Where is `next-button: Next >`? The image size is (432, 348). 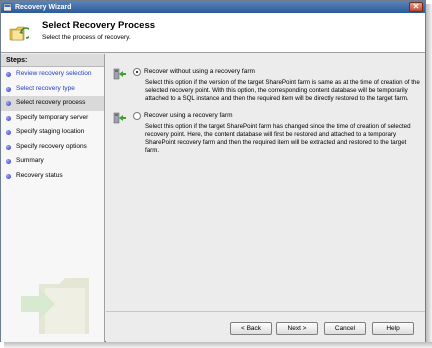 next-button: Next > is located at coordinates (297, 328).